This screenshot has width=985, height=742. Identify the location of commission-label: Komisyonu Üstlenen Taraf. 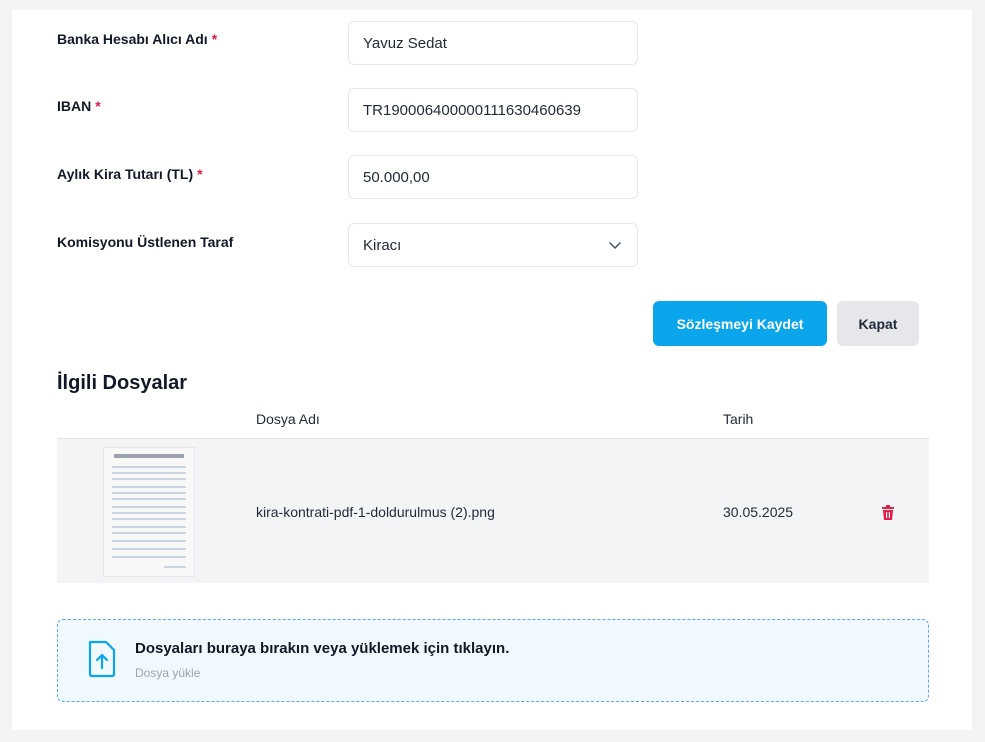
(145, 242).